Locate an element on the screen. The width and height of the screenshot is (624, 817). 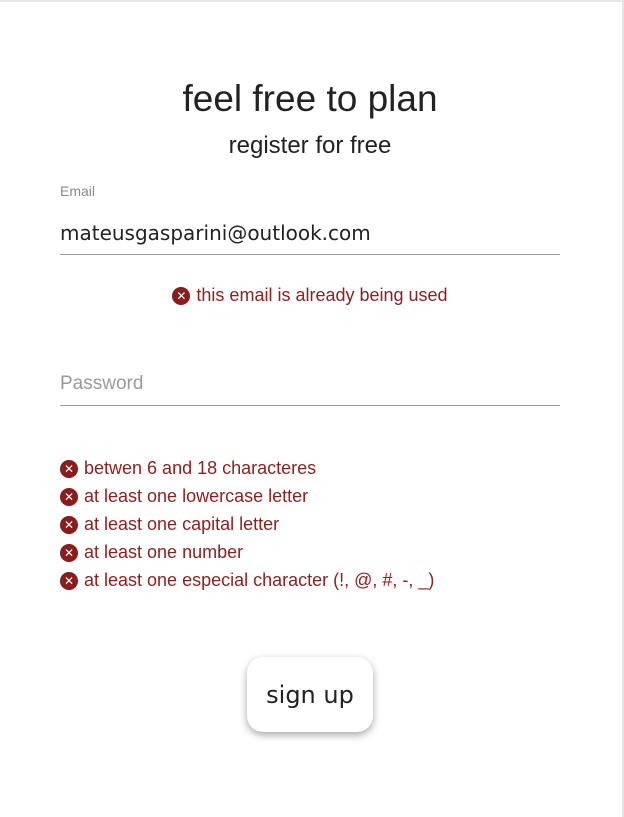
email-error-message: ✕ this email is already being used is located at coordinates (310, 295).